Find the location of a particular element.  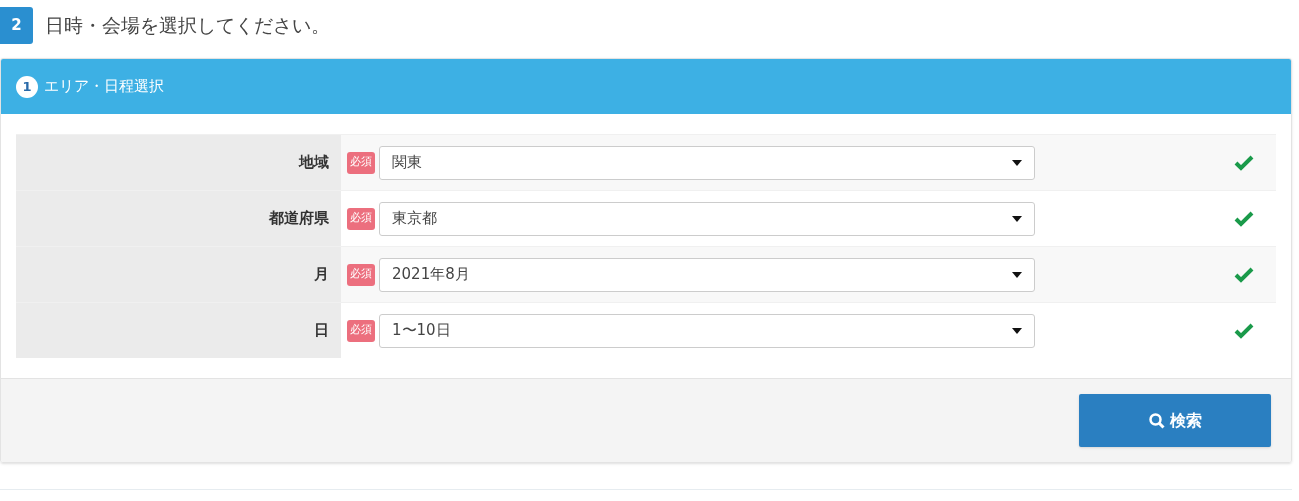

field-label: 地域 is located at coordinates (178, 162).